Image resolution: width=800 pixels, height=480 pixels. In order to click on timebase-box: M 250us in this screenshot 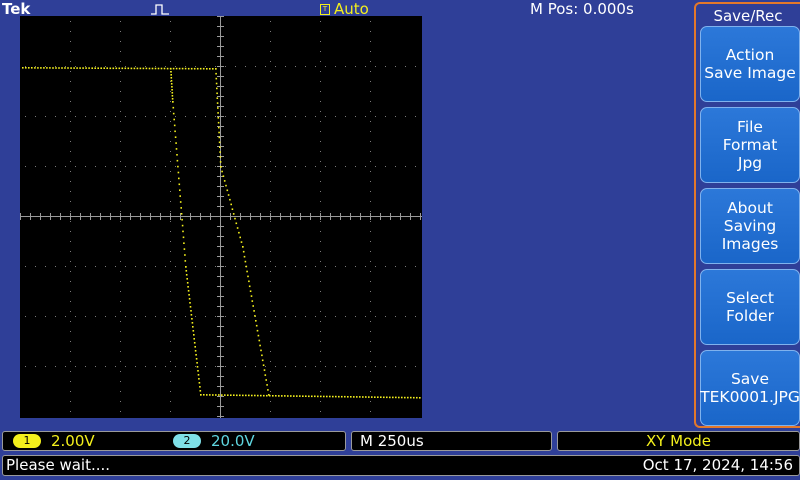, I will do `click(451, 441)`.